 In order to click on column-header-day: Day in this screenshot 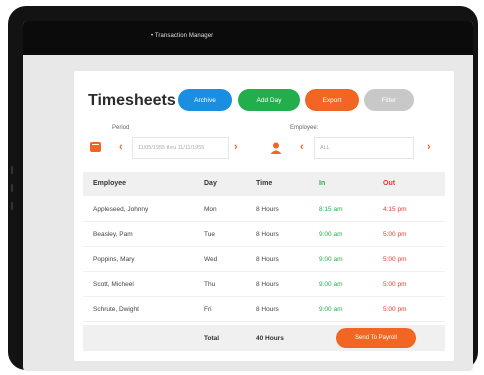, I will do `click(210, 183)`.